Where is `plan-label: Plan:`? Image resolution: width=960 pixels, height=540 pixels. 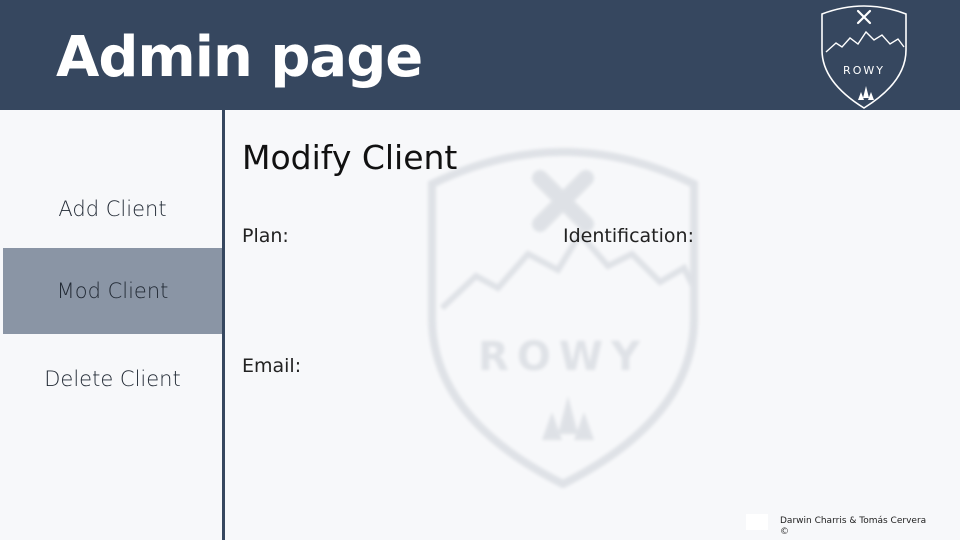 plan-label: Plan: is located at coordinates (265, 236).